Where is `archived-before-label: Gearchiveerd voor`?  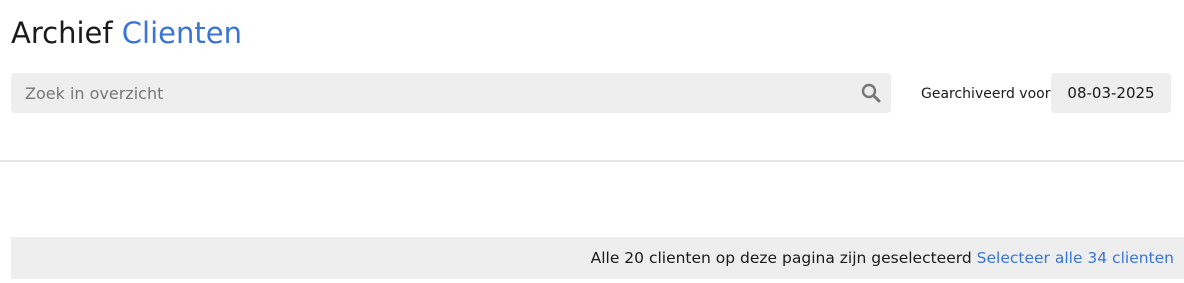
archived-before-label: Gearchiveerd voor is located at coordinates (986, 94).